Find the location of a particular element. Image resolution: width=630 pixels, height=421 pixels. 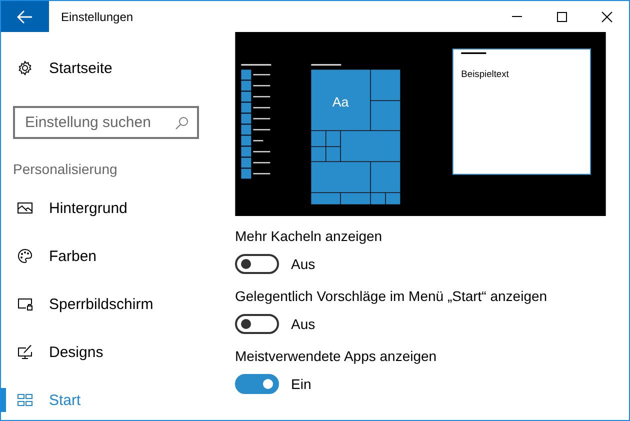

sample-text: Beispieltext is located at coordinates (485, 74).